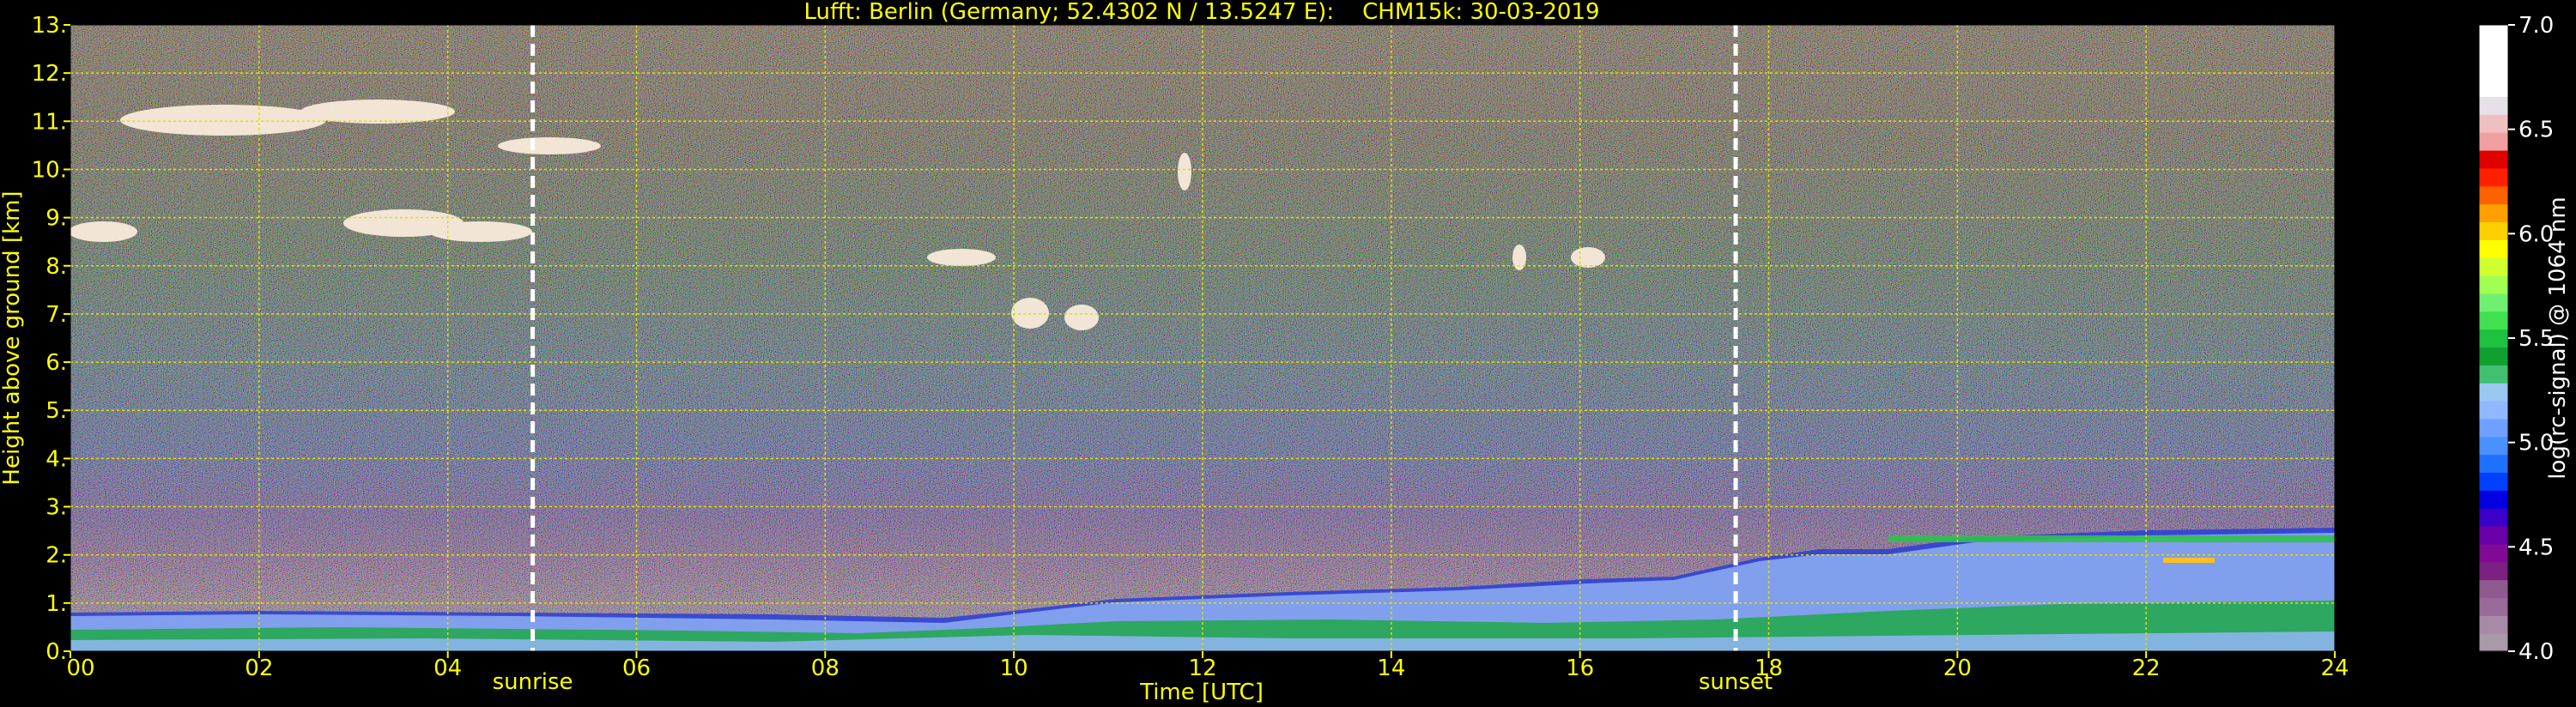 The width and height of the screenshot is (2576, 707). Describe the element at coordinates (56, 411) in the screenshot. I see `y-tick-label: 5.` at that location.